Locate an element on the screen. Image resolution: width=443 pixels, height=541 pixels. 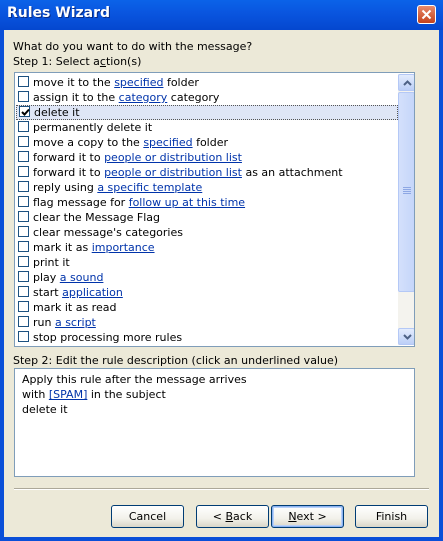
action-label: clear the Message Flag is located at coordinates (96, 217).